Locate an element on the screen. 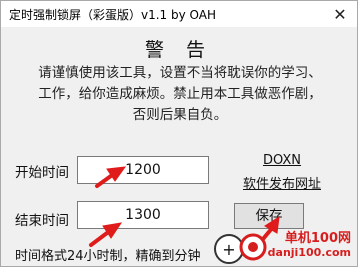 The image size is (358, 267). end-time-input: 1300 is located at coordinates (143, 215).